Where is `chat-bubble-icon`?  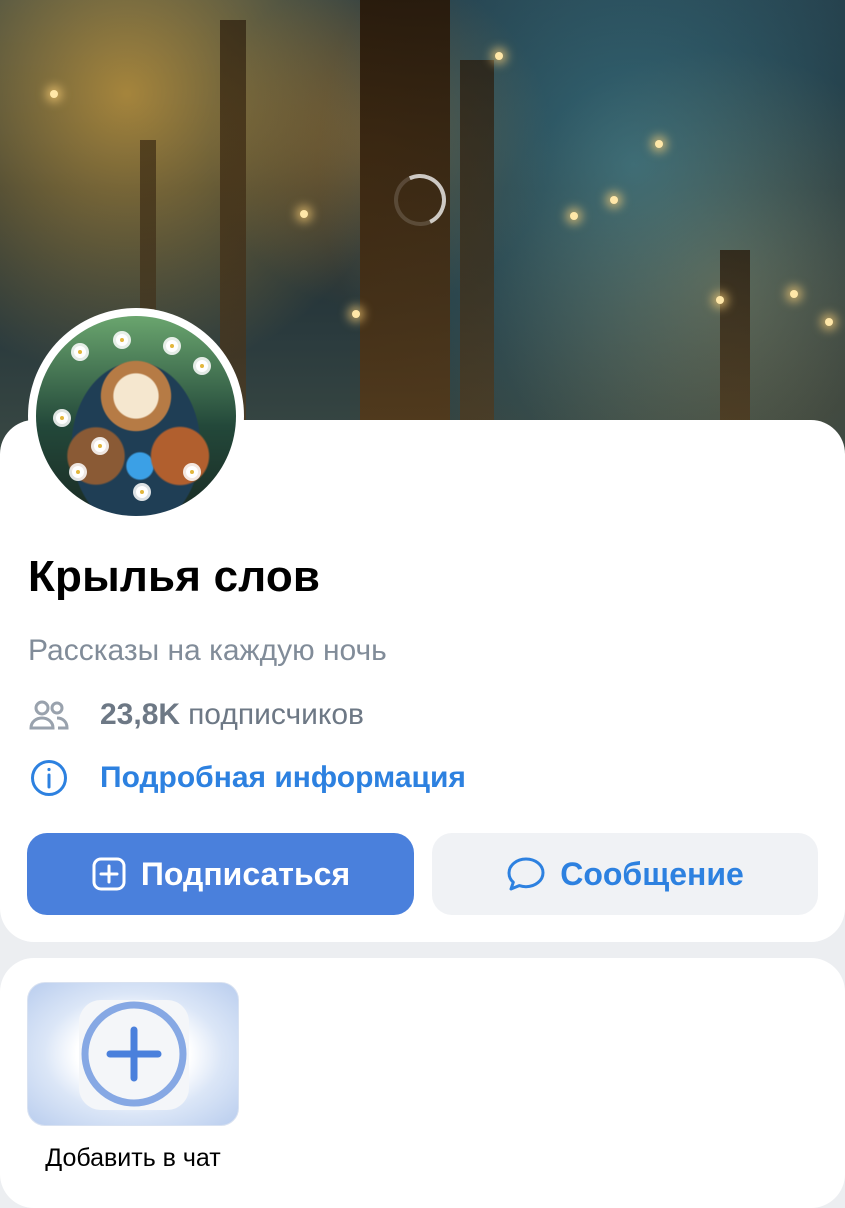
chat-bubble-icon is located at coordinates (526, 874).